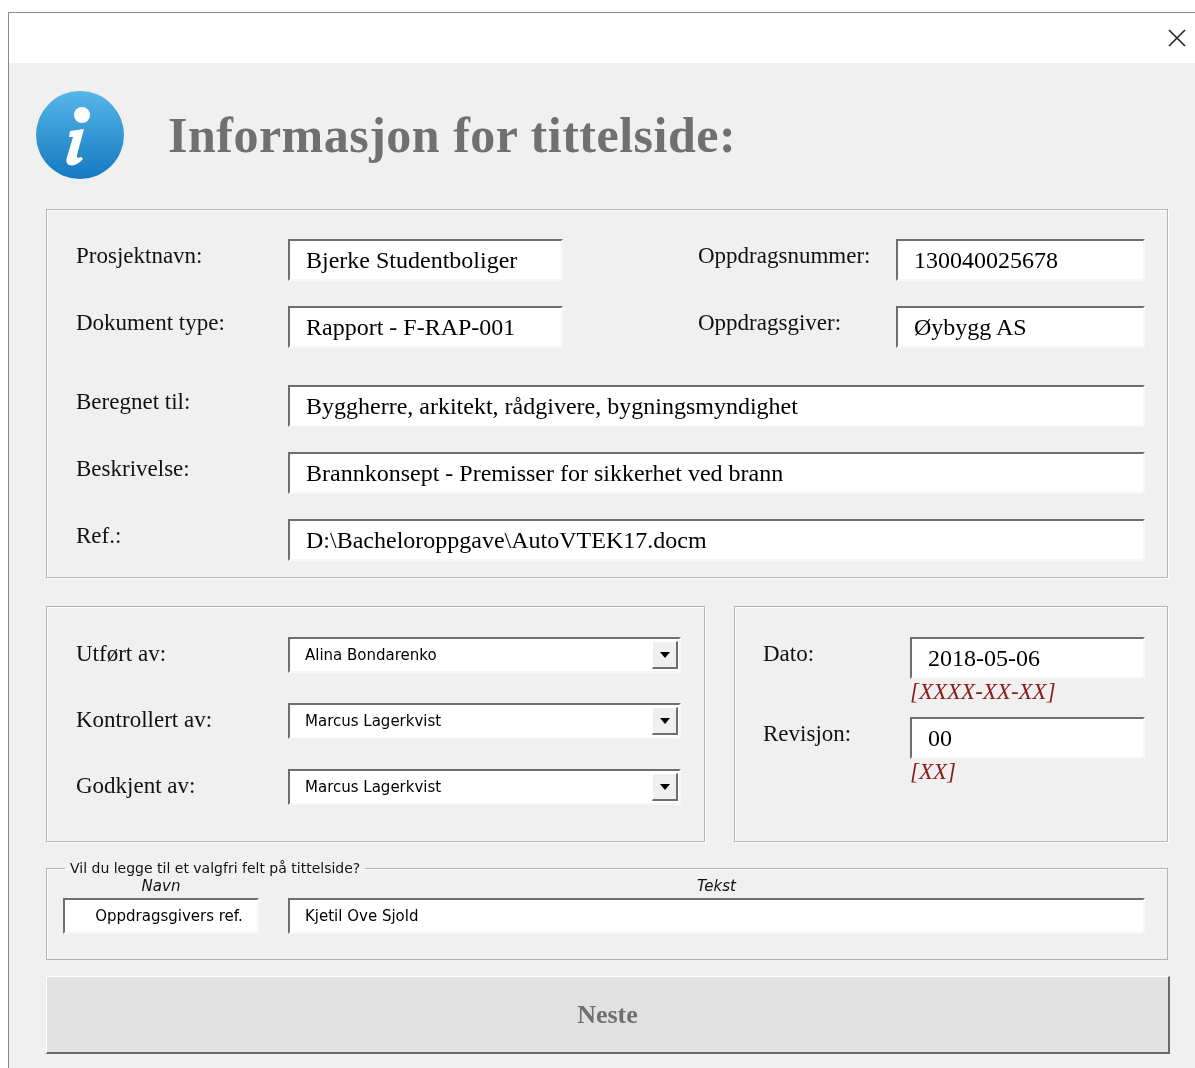 This screenshot has height=1068, width=1195. What do you see at coordinates (716, 473) in the screenshot?
I see `input-field: Brannkonsept - Premisser for sikkerhet ved brann` at bounding box center [716, 473].